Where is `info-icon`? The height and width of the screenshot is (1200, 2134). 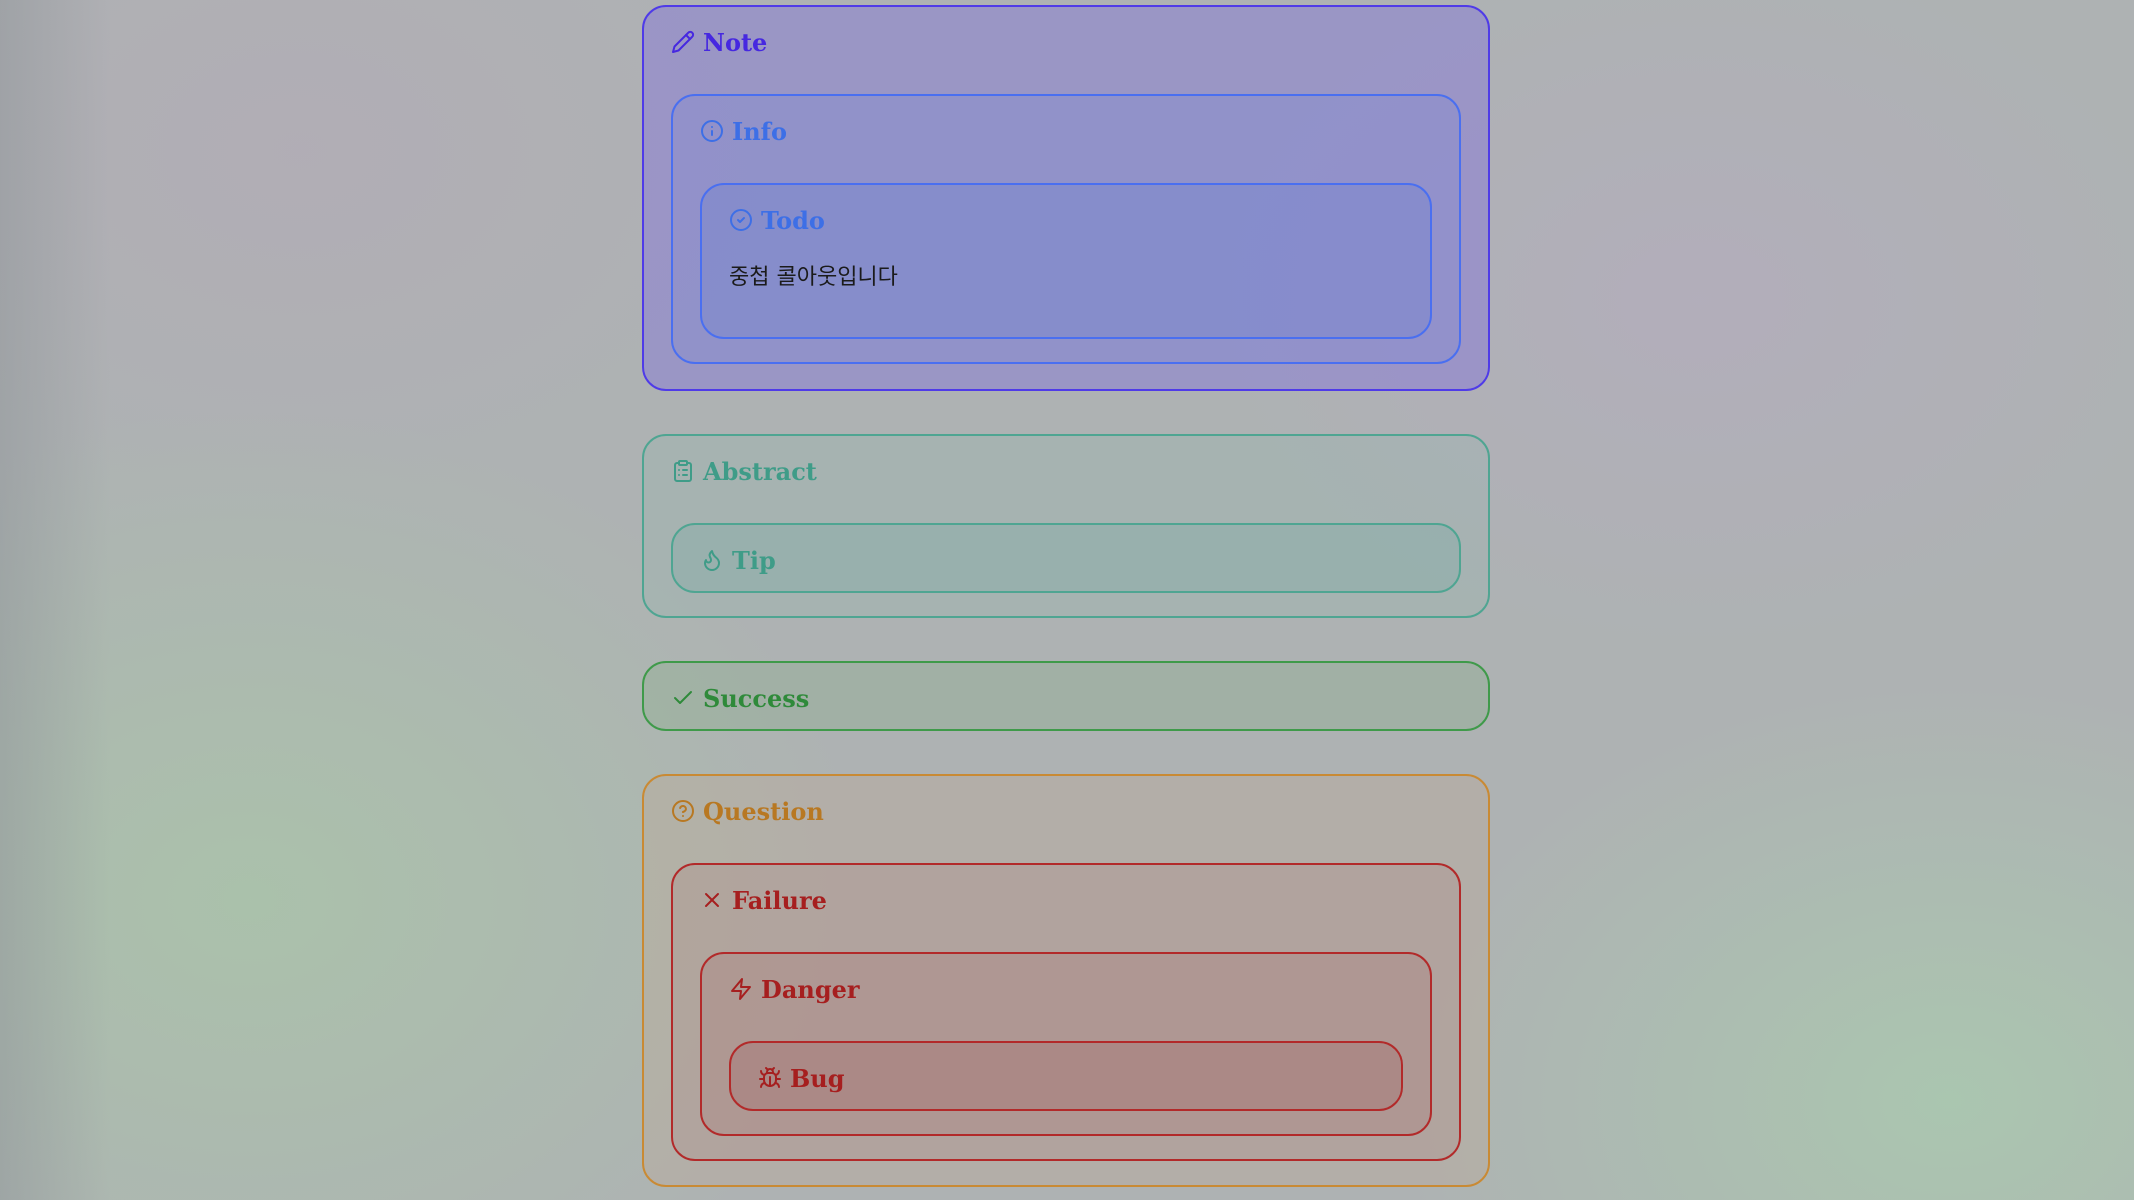
info-icon is located at coordinates (712, 131).